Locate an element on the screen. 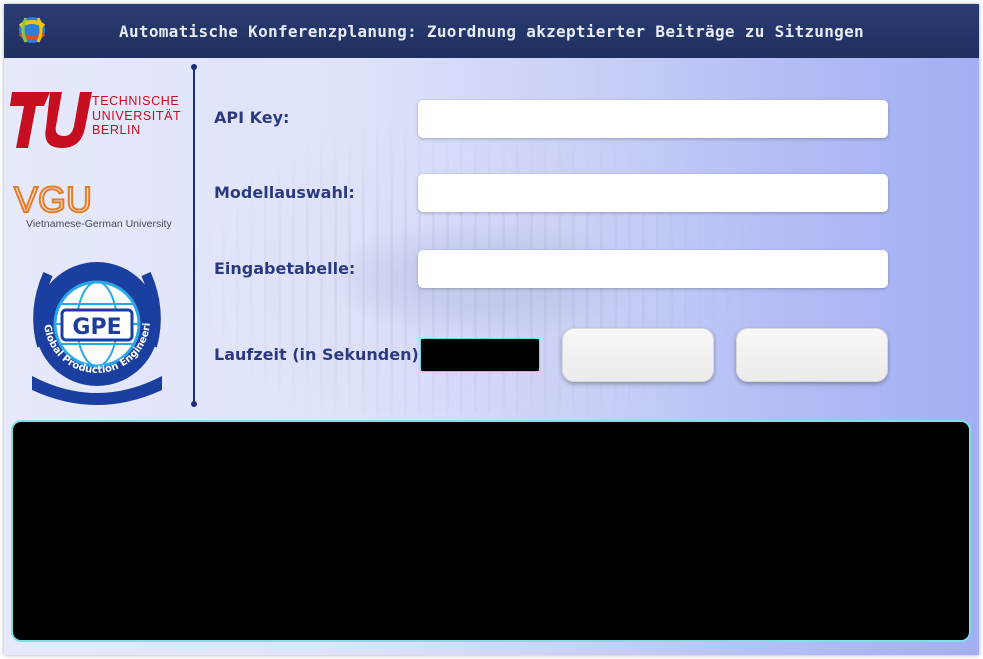  vgu-mark: VGU is located at coordinates (53, 198).